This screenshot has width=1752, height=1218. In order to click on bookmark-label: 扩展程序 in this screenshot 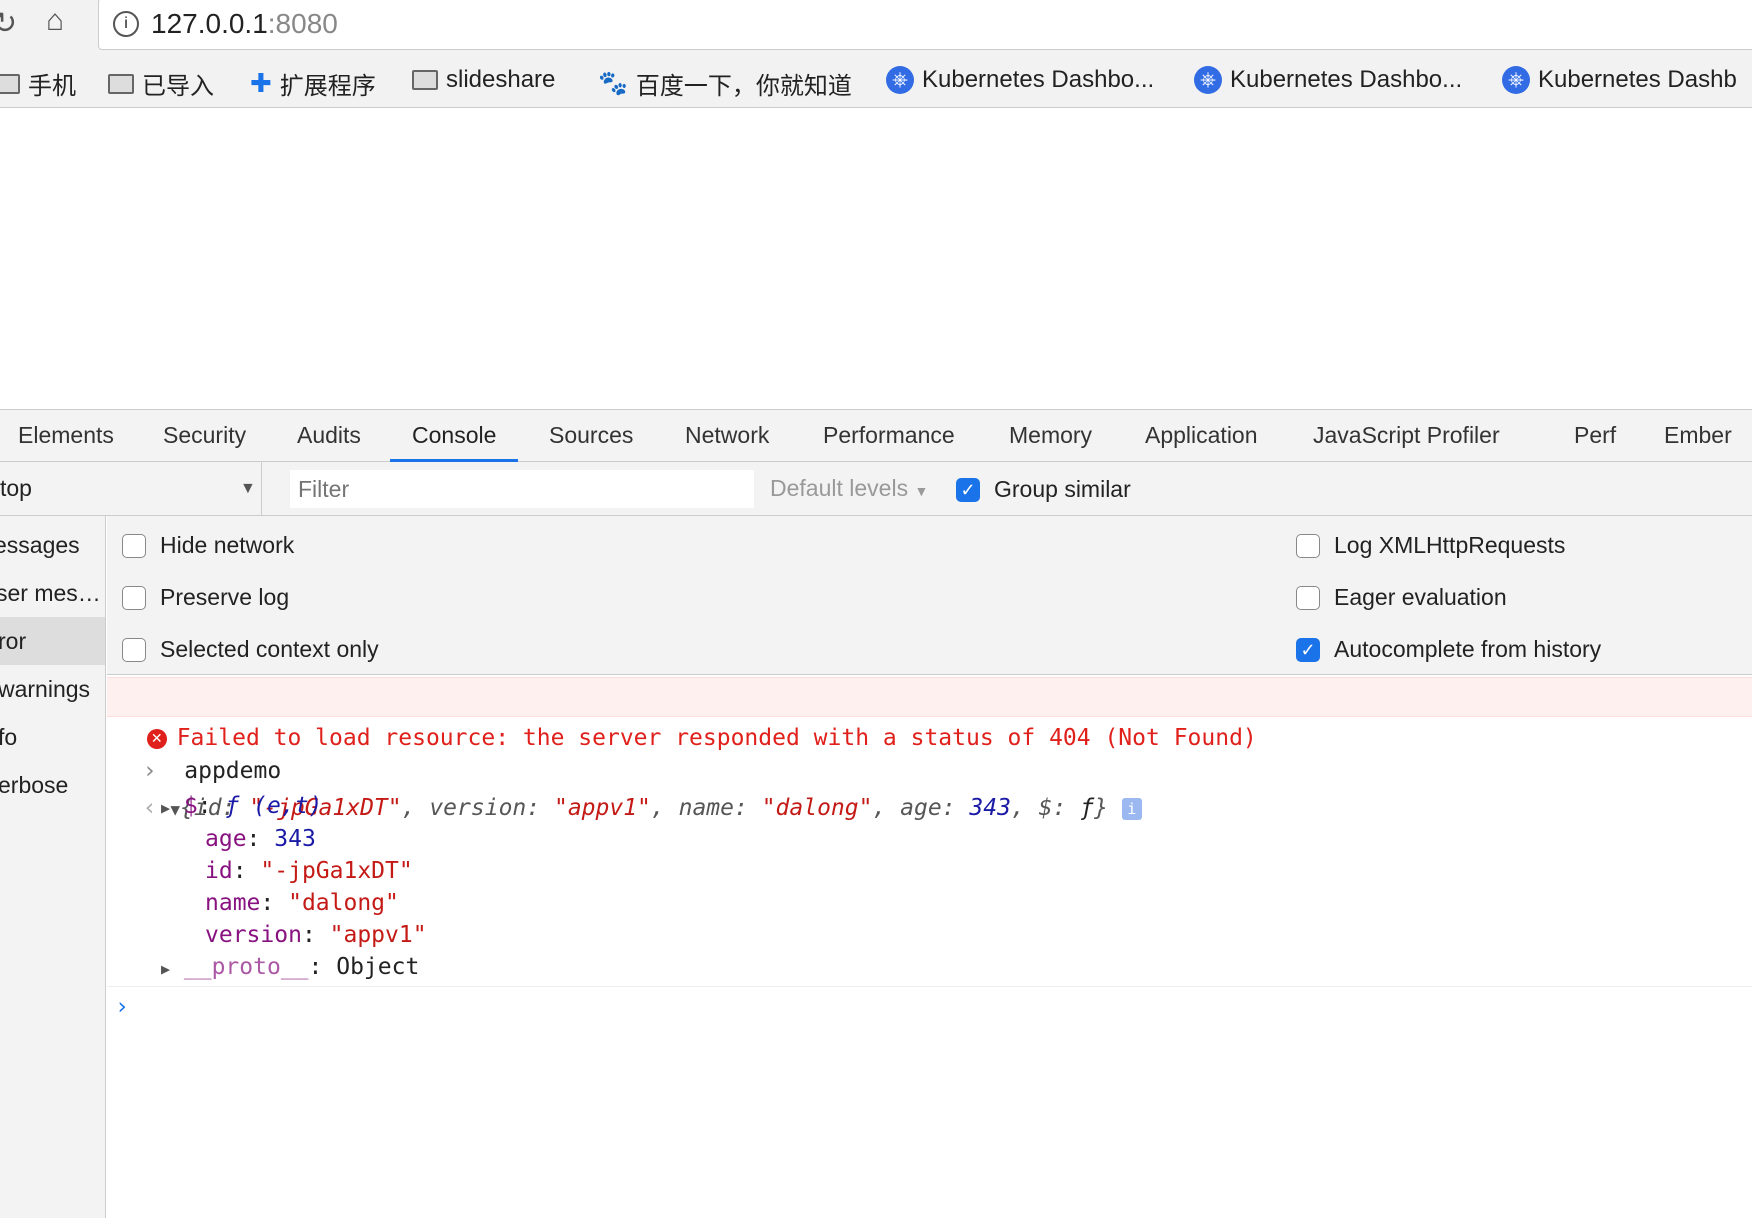, I will do `click(327, 86)`.